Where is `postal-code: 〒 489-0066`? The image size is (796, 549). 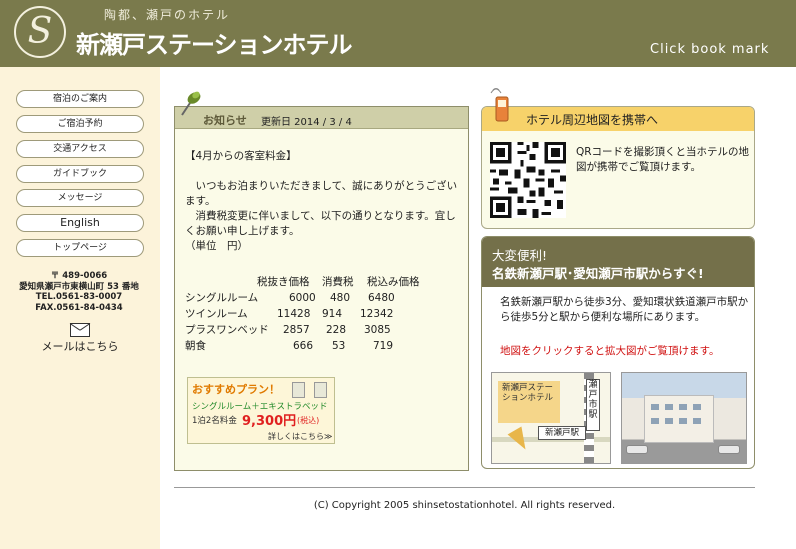 postal-code: 〒 489-0066 is located at coordinates (79, 276).